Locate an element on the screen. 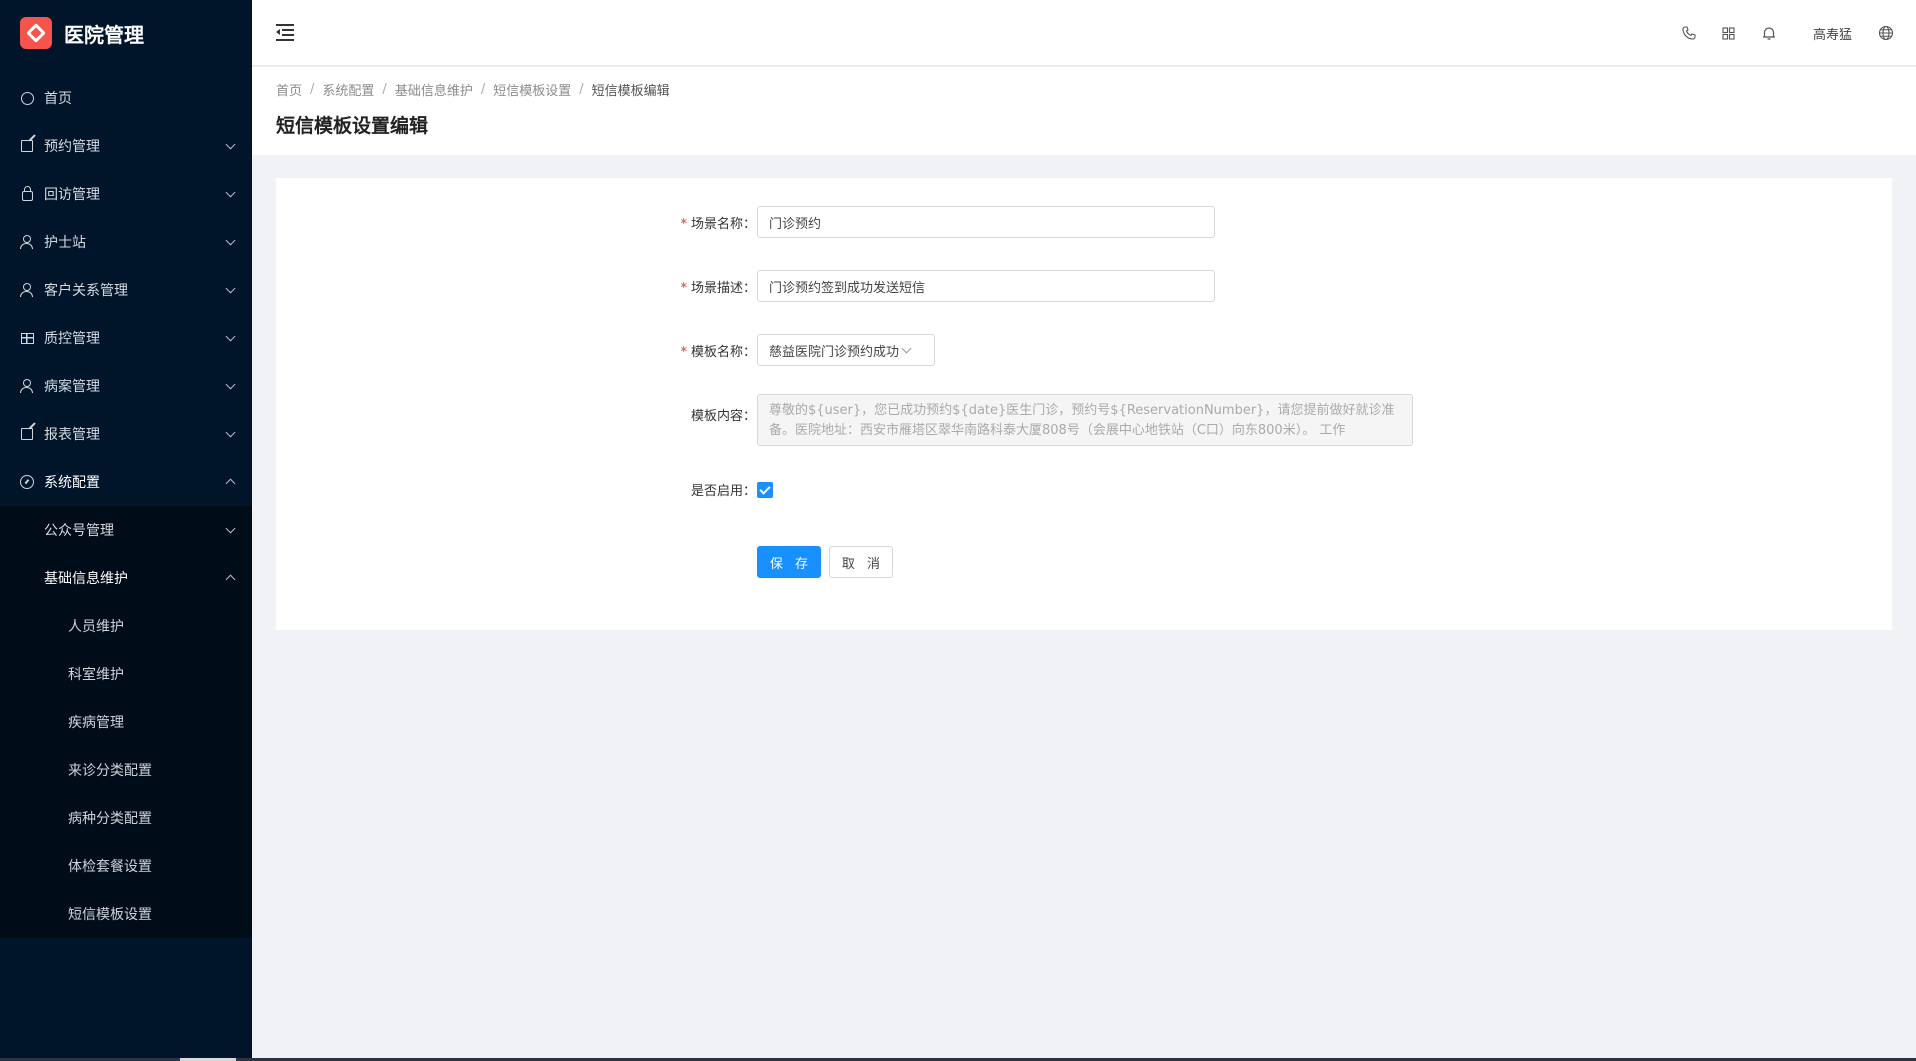  breadcrumb-current: 短信模板编辑 is located at coordinates (630, 91).